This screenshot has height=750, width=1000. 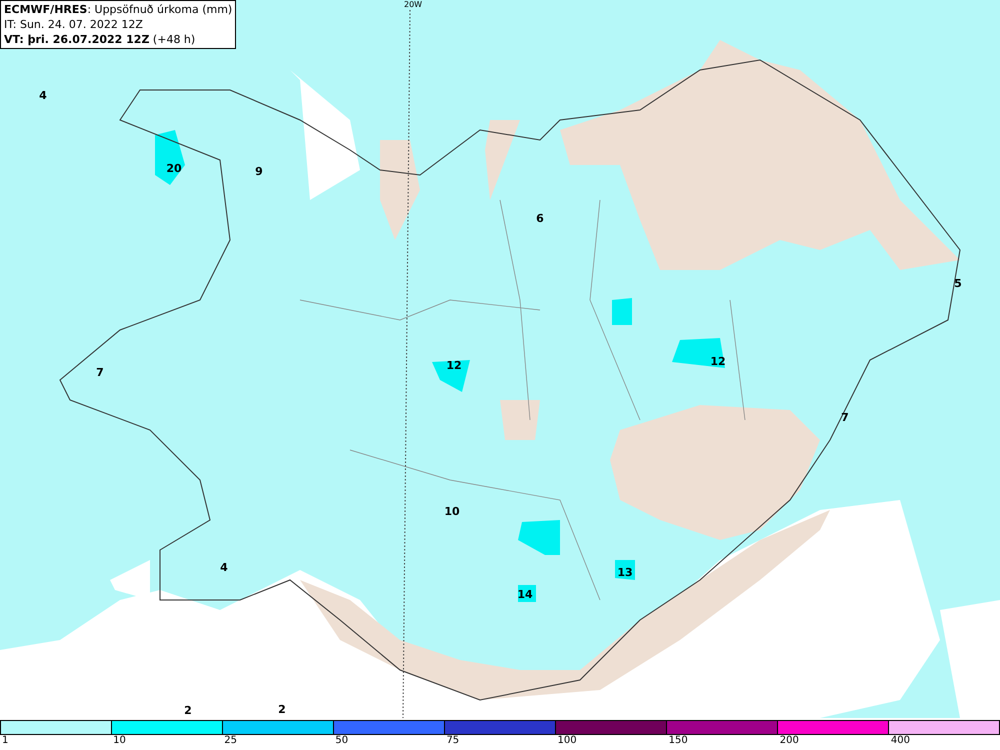 What do you see at coordinates (454, 366) in the screenshot?
I see `precipitation-value-label: 12` at bounding box center [454, 366].